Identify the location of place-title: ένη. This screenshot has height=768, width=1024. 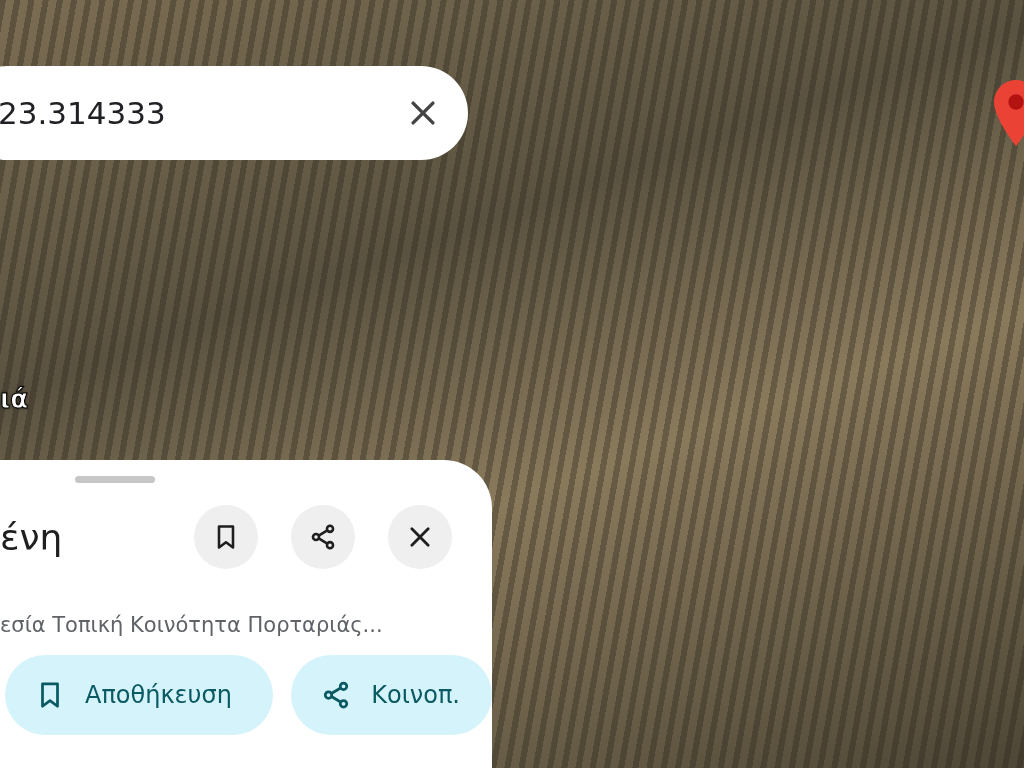
(31, 537).